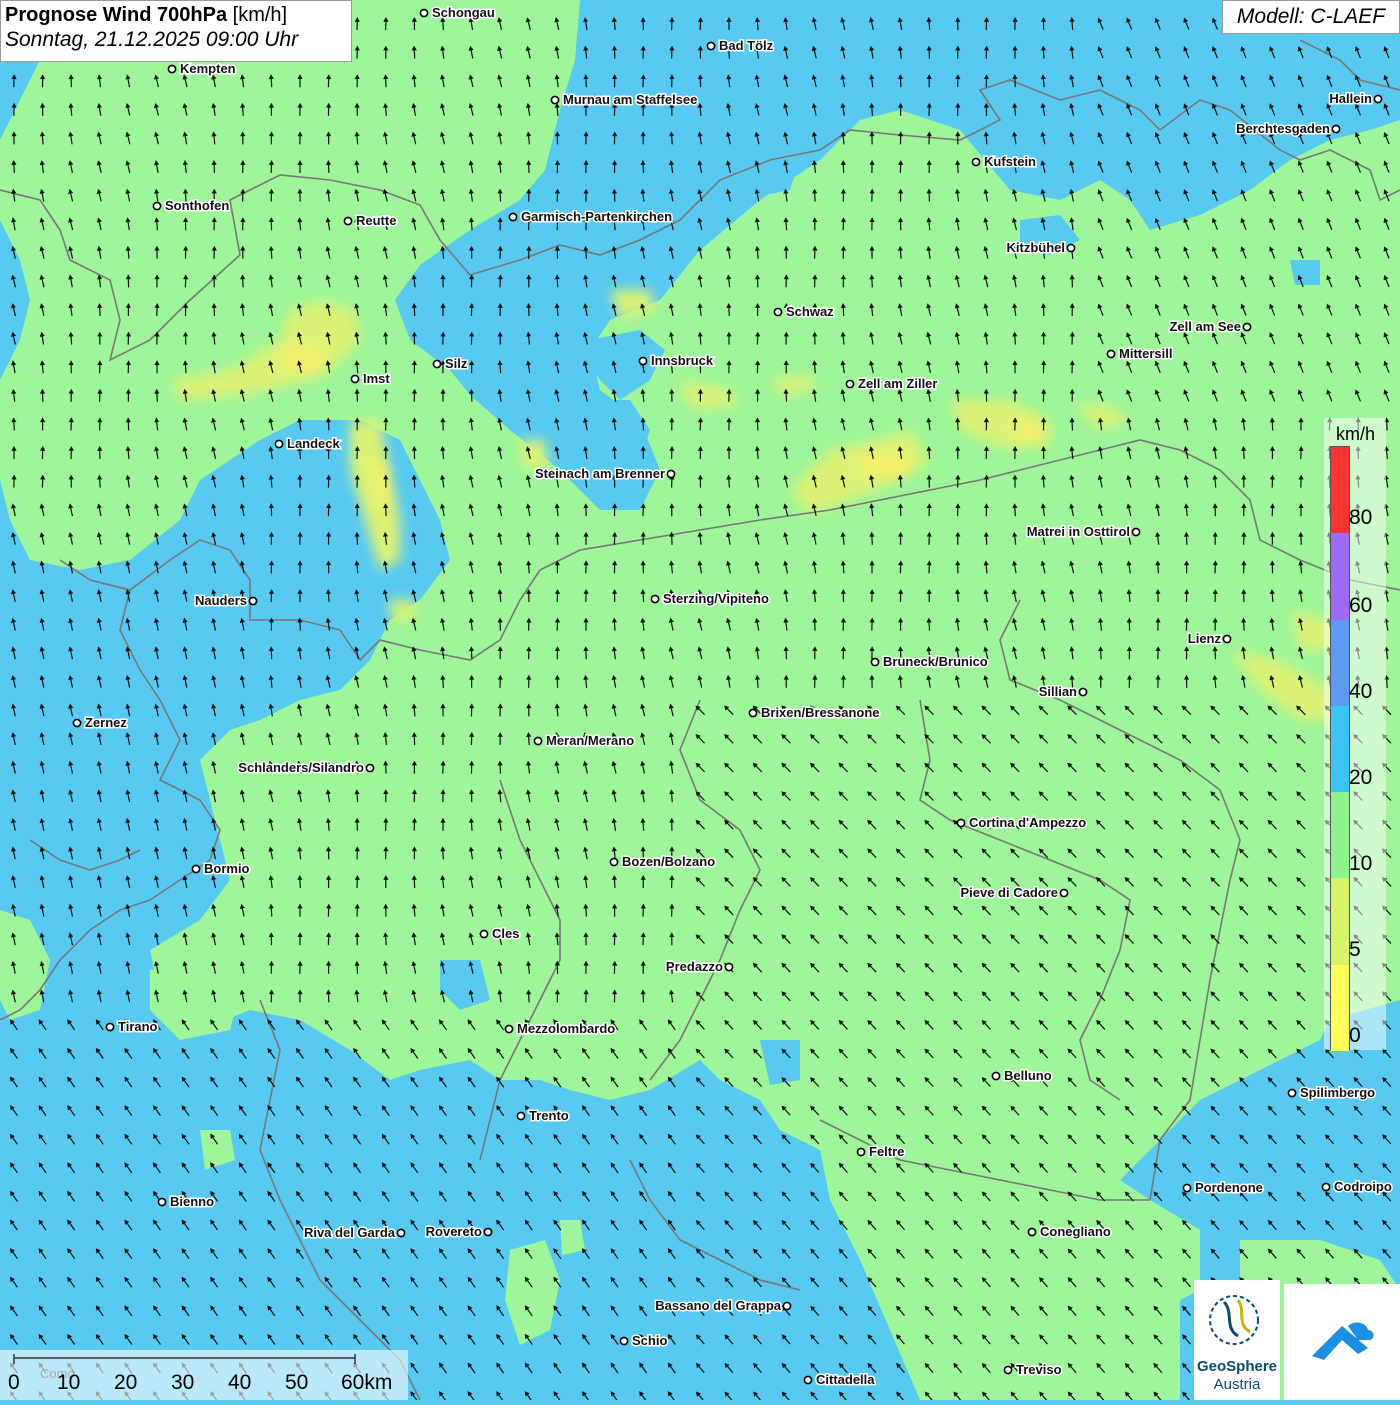  I want to click on city-marker: Murnau am Staffelsee, so click(624, 99).